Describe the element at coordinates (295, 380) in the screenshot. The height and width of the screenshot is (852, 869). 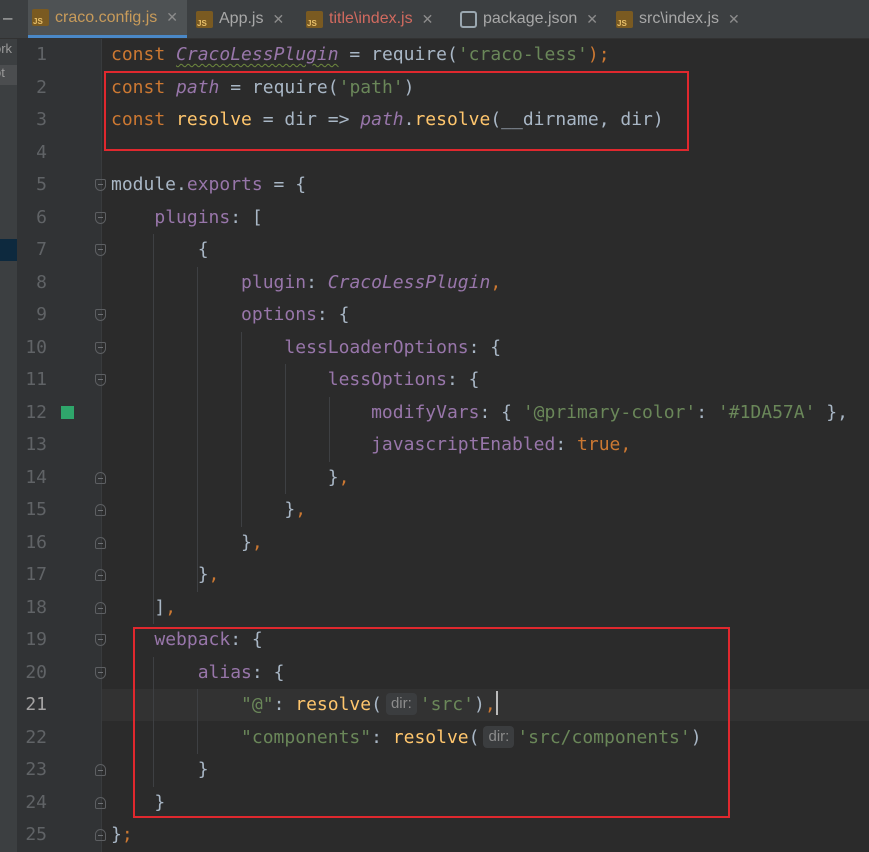
I see `code-line-11: lessOptions: {` at that location.